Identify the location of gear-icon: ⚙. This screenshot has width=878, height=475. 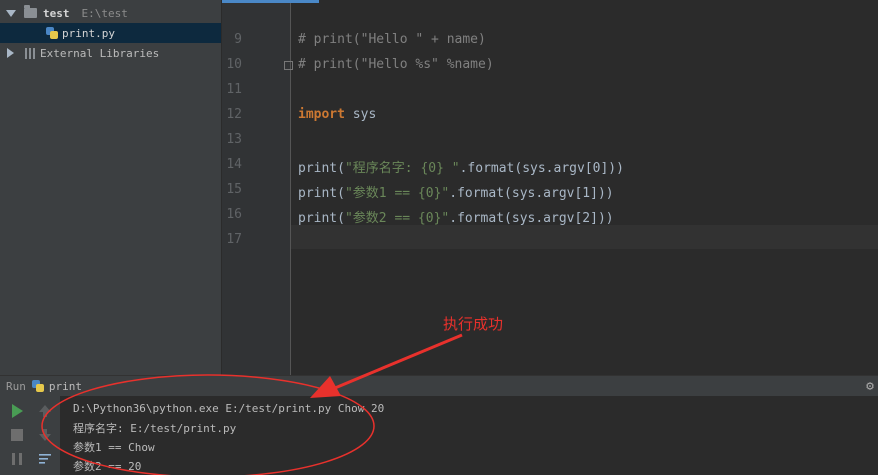
(870, 386).